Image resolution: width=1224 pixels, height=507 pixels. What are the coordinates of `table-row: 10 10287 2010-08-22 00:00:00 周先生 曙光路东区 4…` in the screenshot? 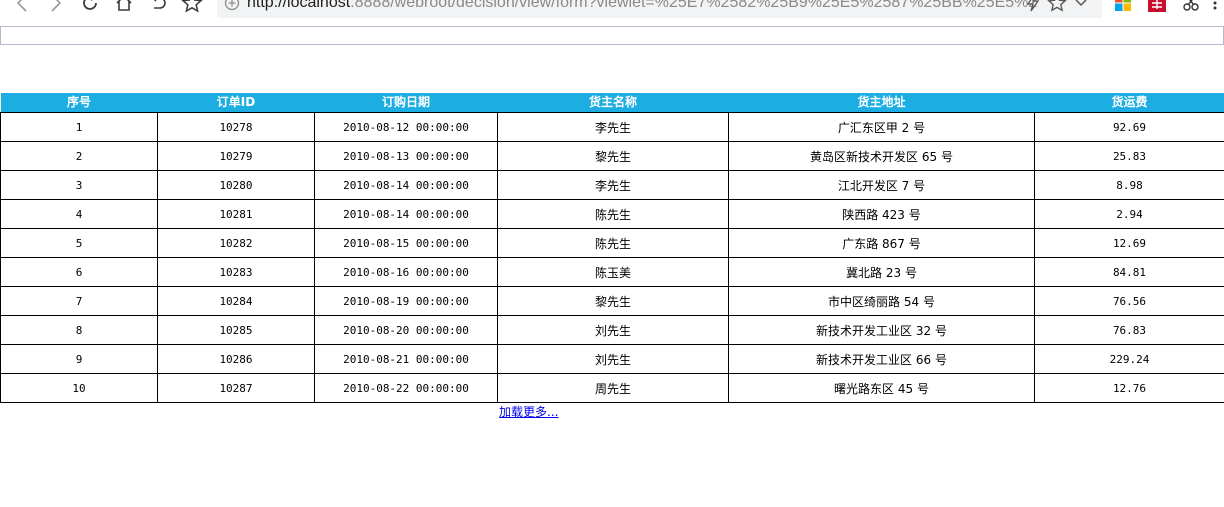 It's located at (612, 388).